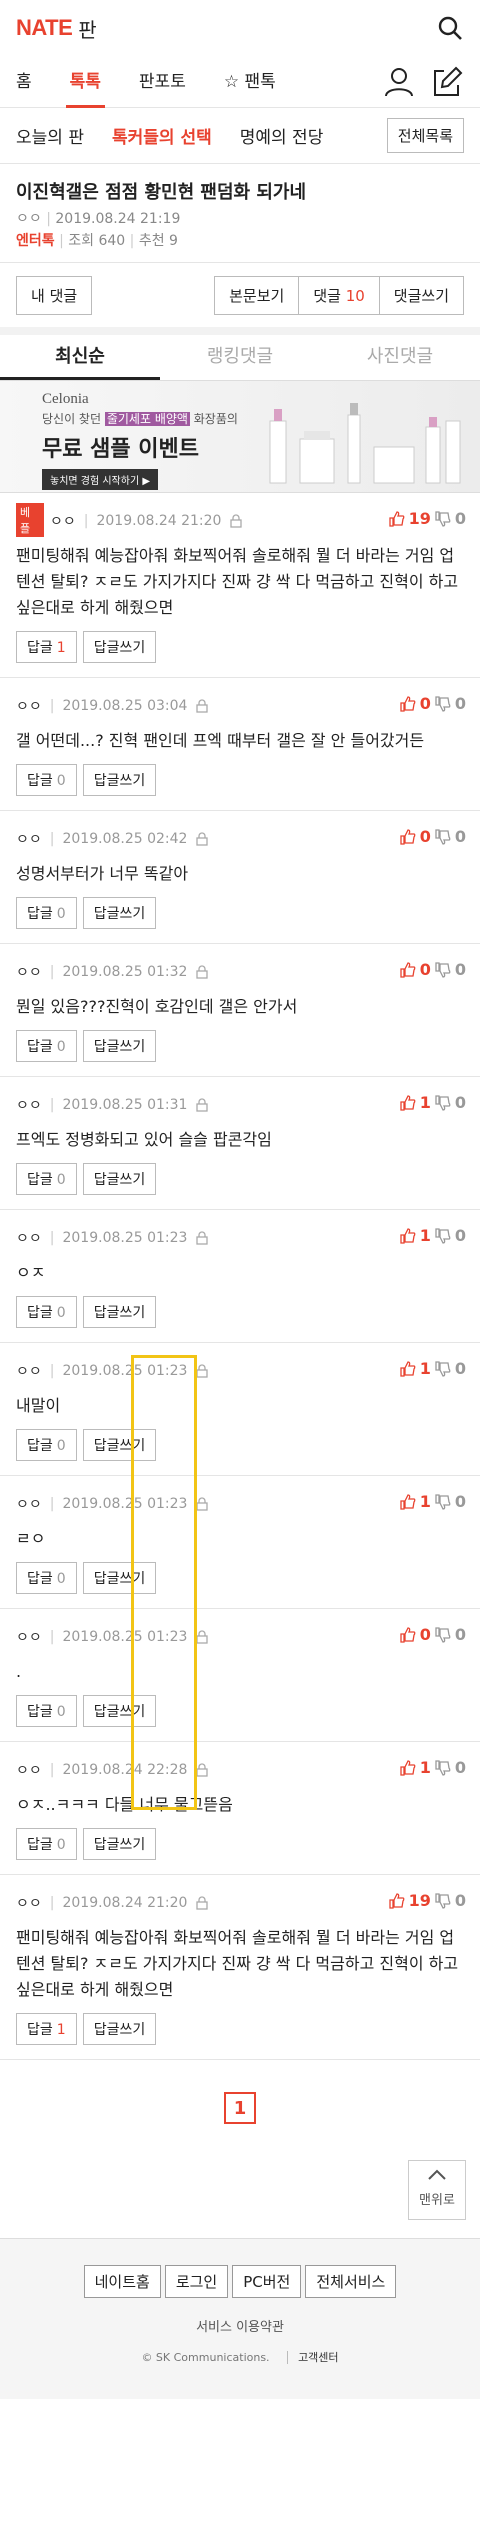 This screenshot has width=480, height=2535. Describe the element at coordinates (425, 1501) in the screenshot. I see `upvote-count: 1` at that location.